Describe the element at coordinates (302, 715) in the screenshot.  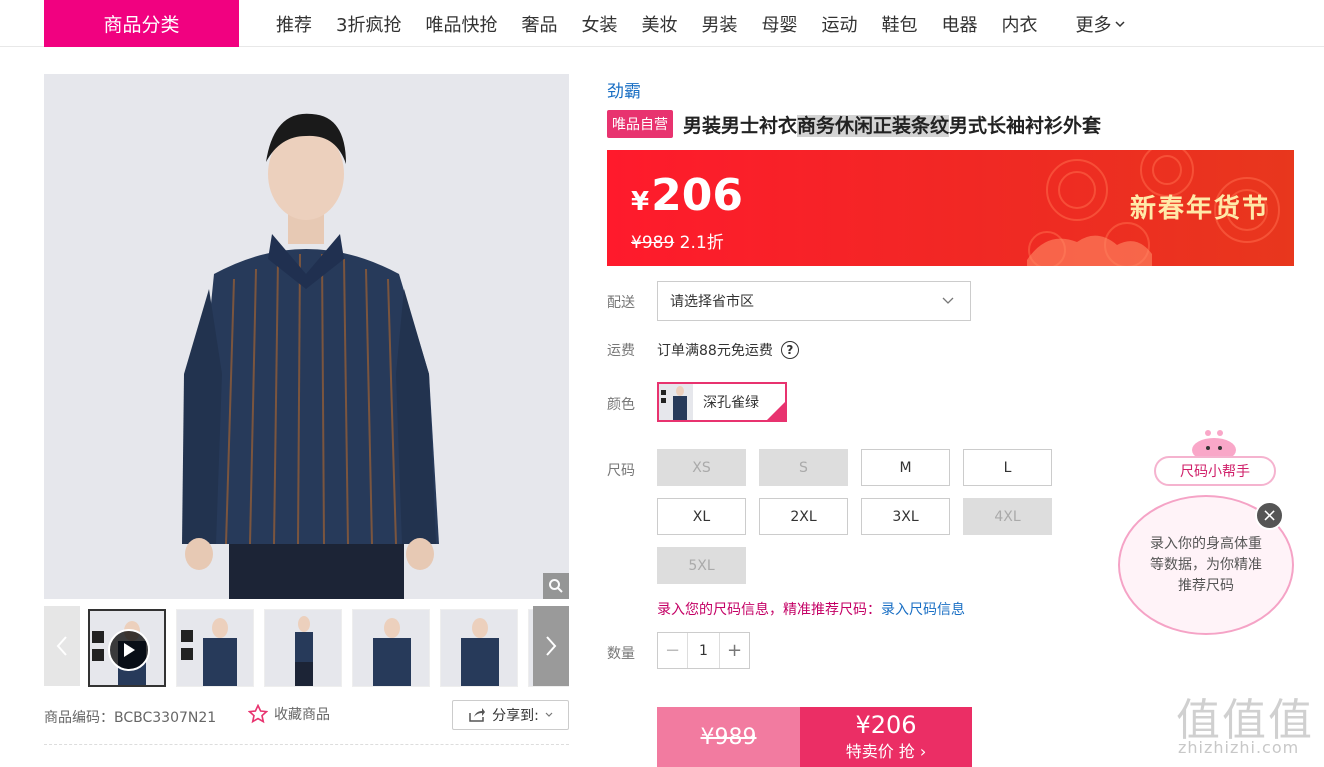
I see `favorite-label: 收藏商品` at that location.